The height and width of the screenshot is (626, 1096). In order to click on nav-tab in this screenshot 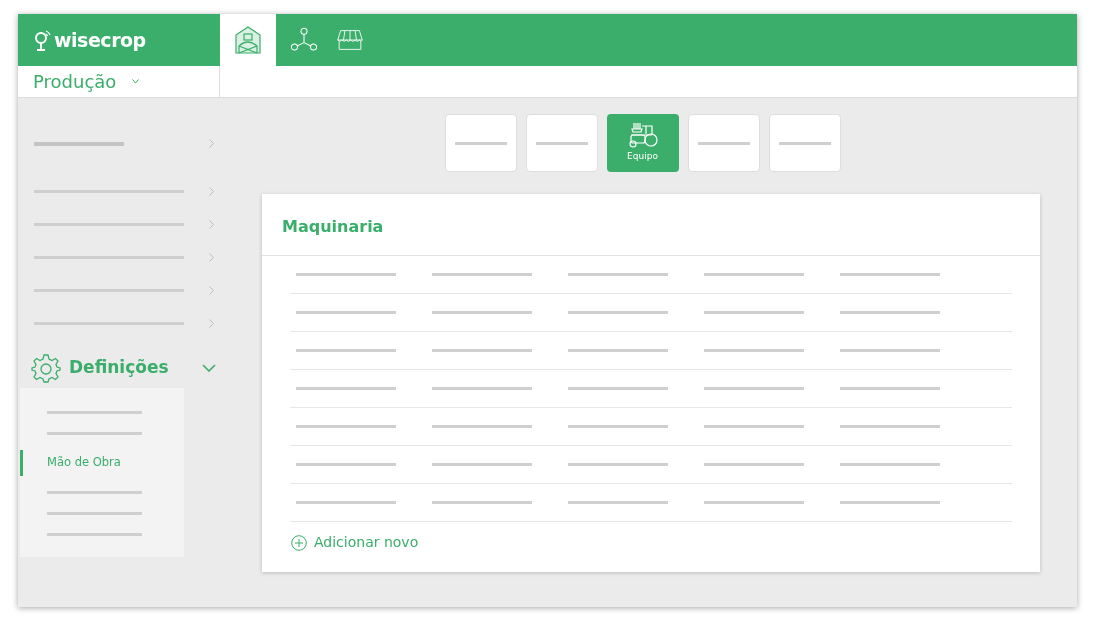, I will do `click(248, 40)`.